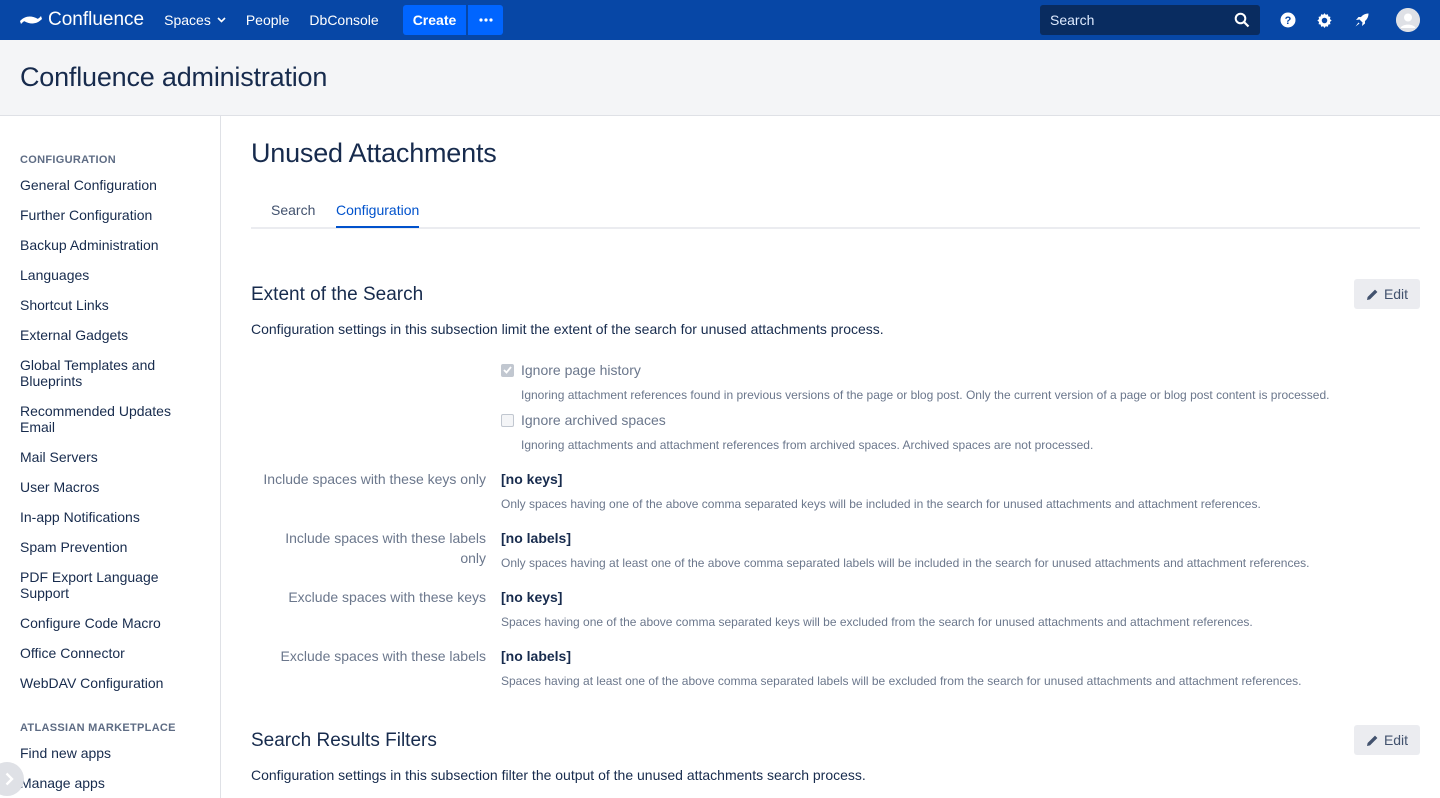 The image size is (1440, 798). Describe the element at coordinates (593, 420) in the screenshot. I see `checkbox-label: Ignore archived spaces` at that location.